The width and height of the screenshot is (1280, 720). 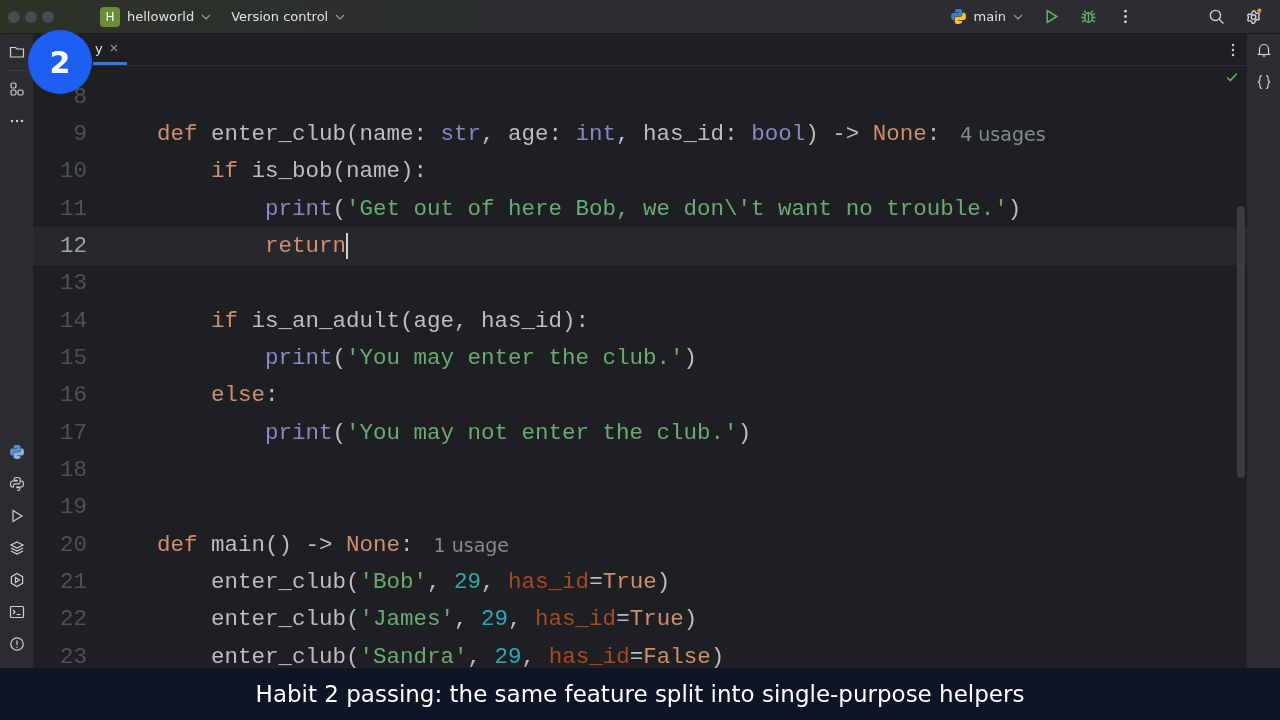 I want to click on project-menu: H helloworld, so click(x=156, y=16).